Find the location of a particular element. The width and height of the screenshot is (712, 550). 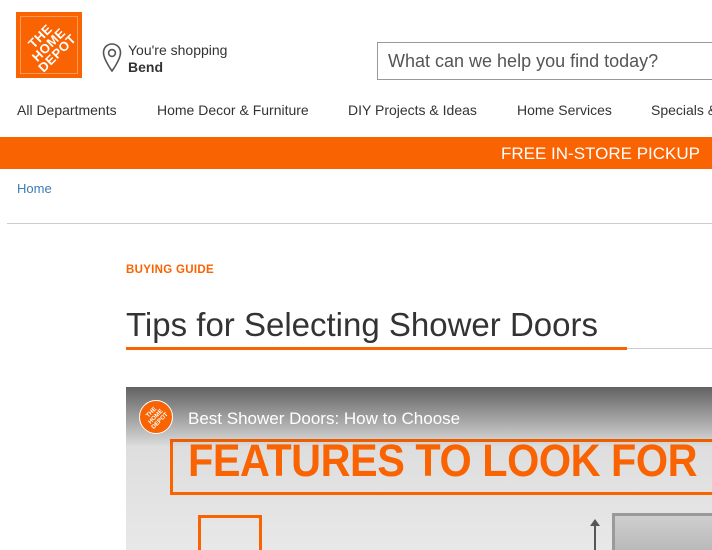

video-illustration-rod is located at coordinates (595, 537).